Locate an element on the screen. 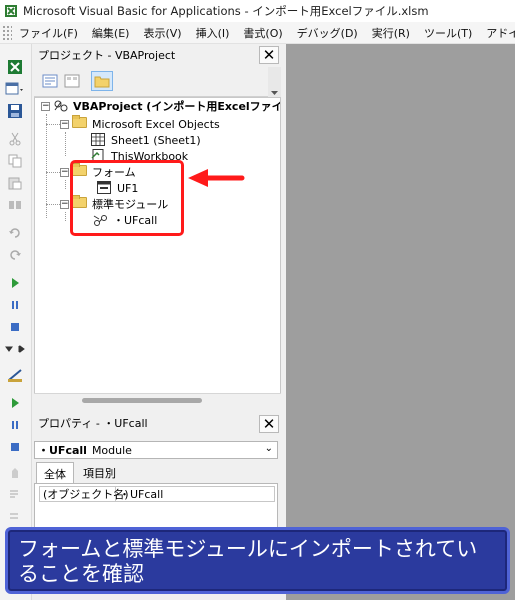 This screenshot has height=600, width=515. vba-project-icon is located at coordinates (61, 106).